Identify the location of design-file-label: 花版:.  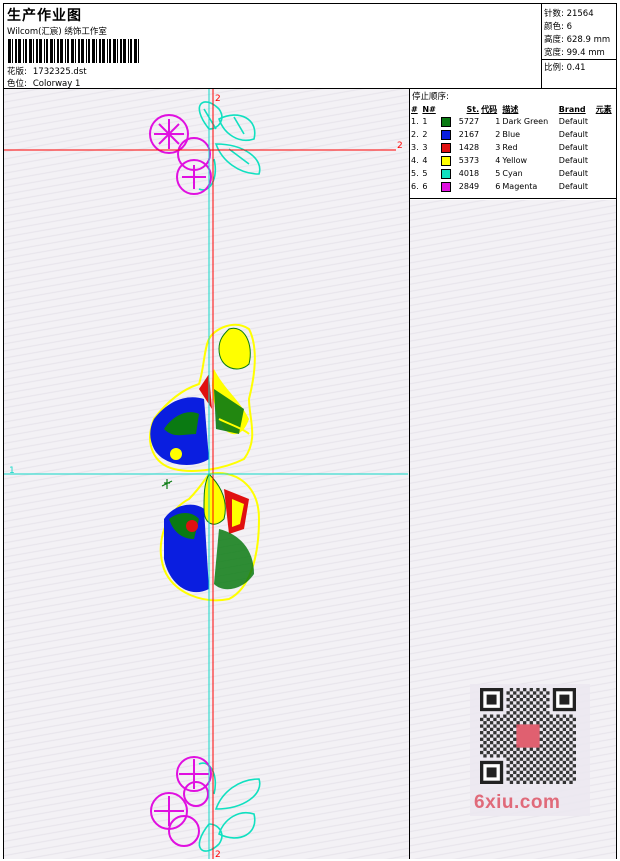
(17, 72).